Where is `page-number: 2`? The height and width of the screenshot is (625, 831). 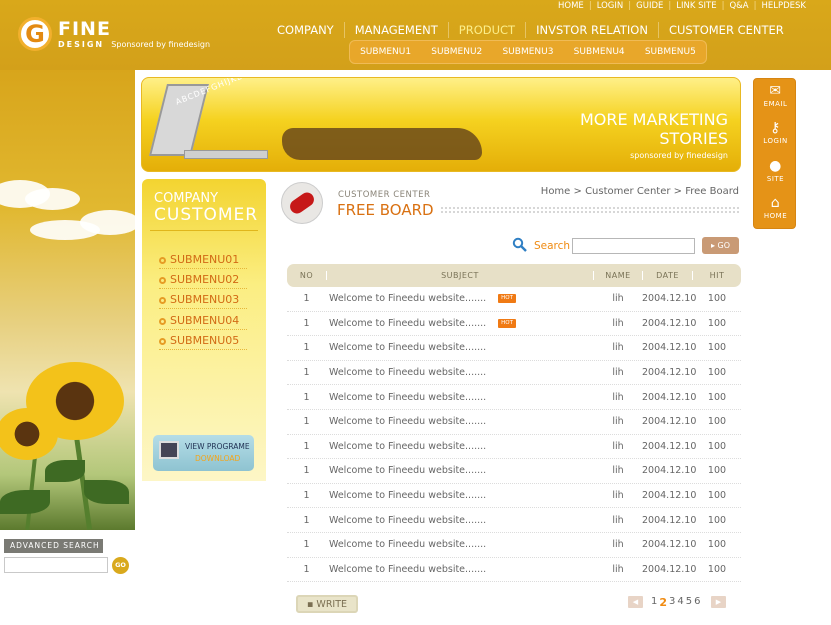
page-number: 2 is located at coordinates (663, 602).